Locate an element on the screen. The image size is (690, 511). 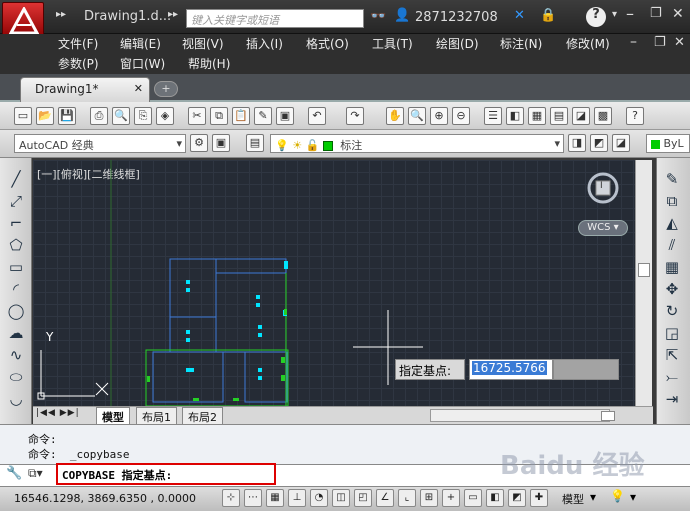
help-dropdown-icon: ▾ is located at coordinates (614, 14).